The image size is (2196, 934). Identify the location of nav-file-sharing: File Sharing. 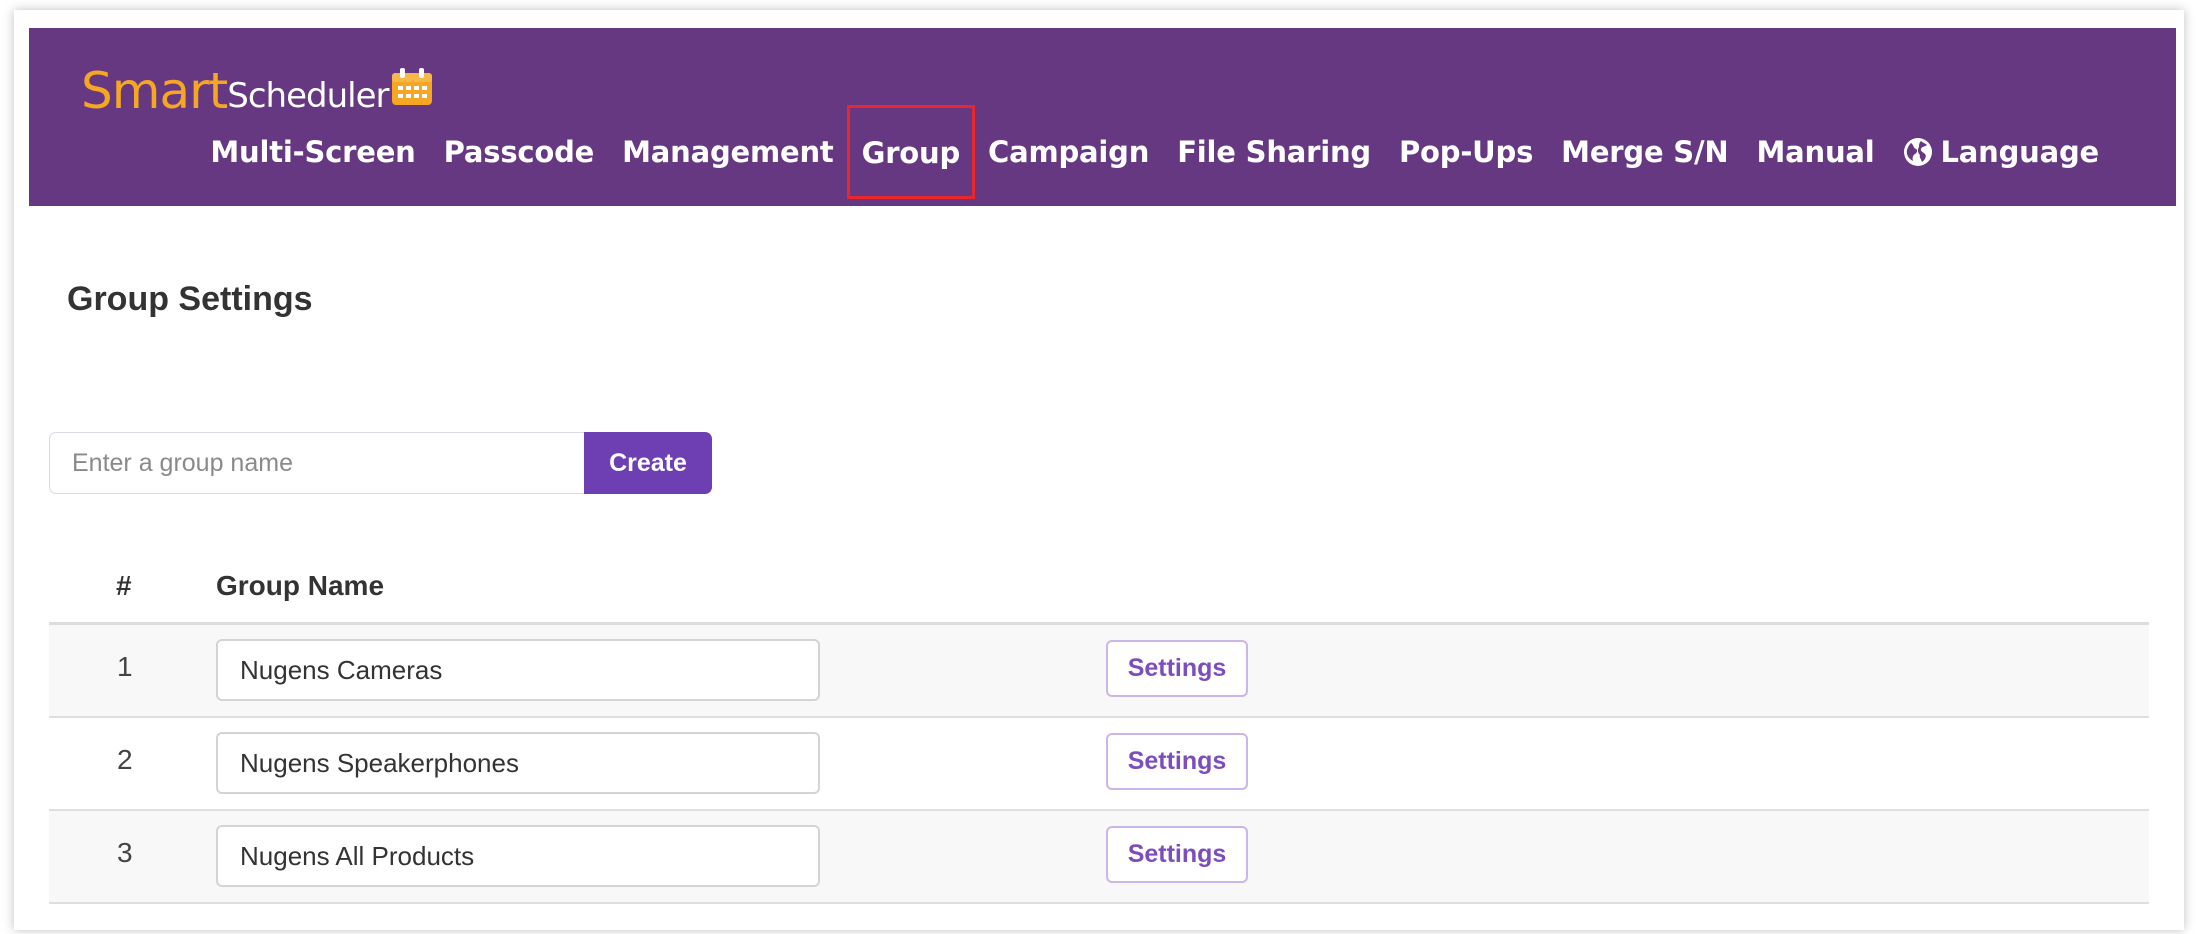
(1274, 152).